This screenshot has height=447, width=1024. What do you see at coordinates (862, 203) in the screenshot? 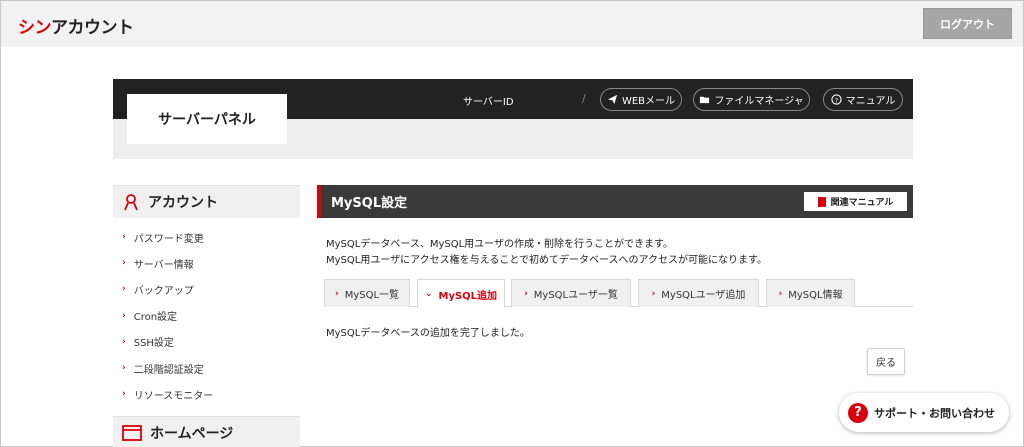
I see `related-manual-label: 関連マニュアル` at bounding box center [862, 203].